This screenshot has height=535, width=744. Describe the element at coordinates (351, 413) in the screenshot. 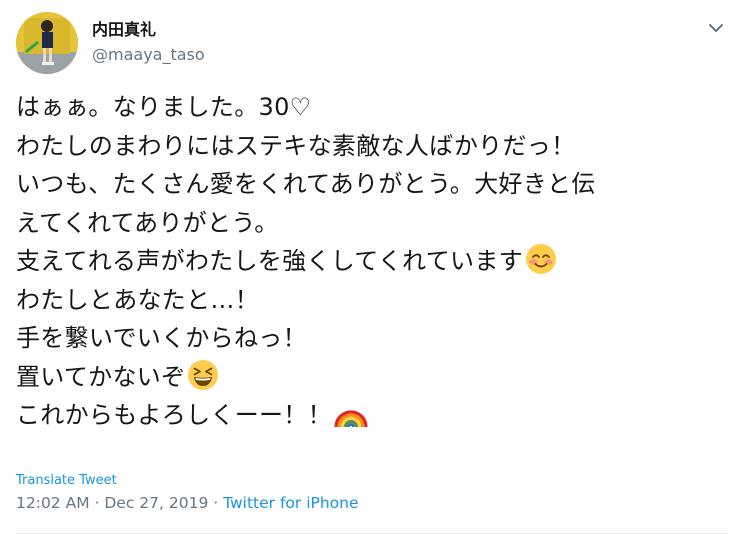

I see `rainbow-emoji` at that location.